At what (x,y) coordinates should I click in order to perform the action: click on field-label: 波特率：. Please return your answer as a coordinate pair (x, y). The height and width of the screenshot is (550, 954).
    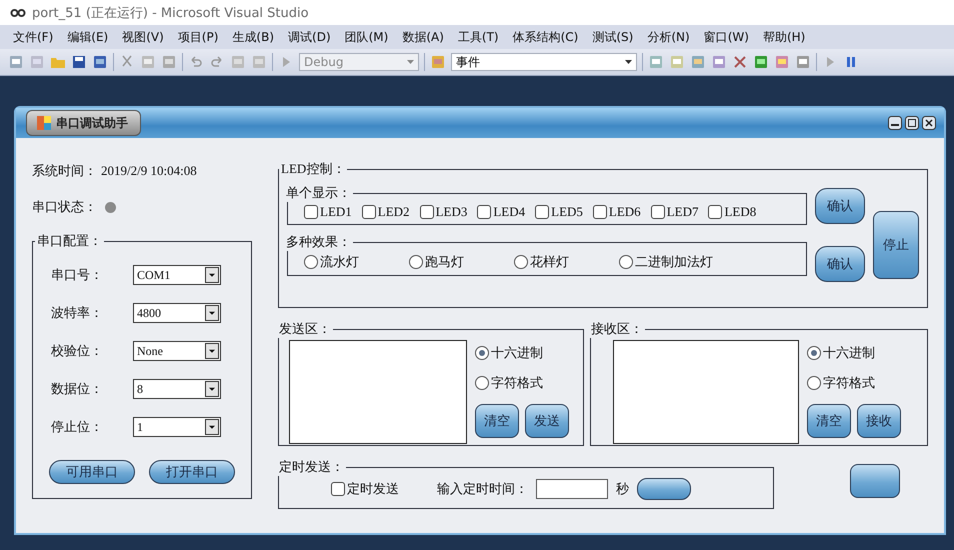
    Looking at the image, I should click on (77, 313).